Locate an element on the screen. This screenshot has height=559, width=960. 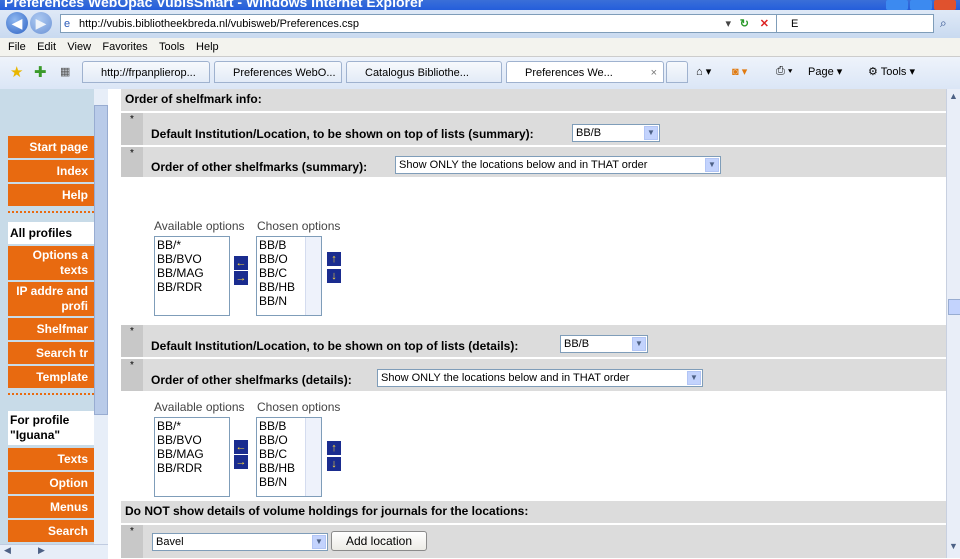
sidebar-help: Help is located at coordinates (51, 195).